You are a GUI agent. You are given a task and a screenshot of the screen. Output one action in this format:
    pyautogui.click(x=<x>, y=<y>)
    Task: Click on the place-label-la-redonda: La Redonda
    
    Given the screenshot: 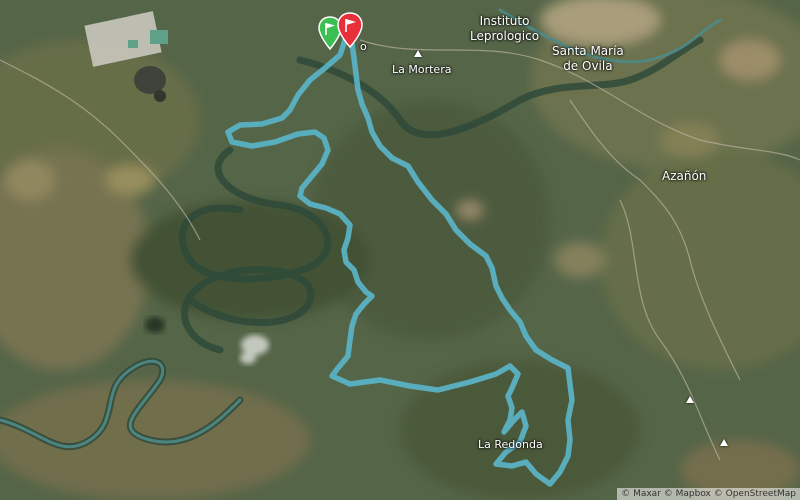 What is the action you would take?
    pyautogui.click(x=510, y=444)
    